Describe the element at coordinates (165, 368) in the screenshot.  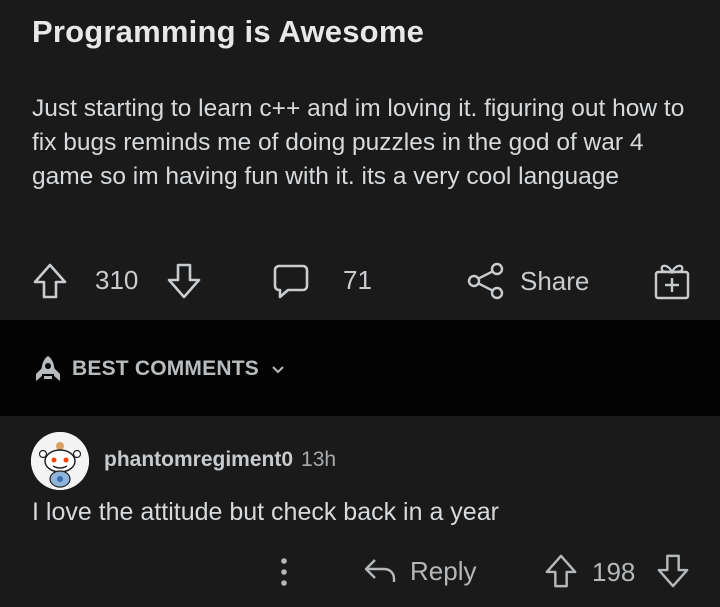
I see `sort-label: BEST COMMENTS` at that location.